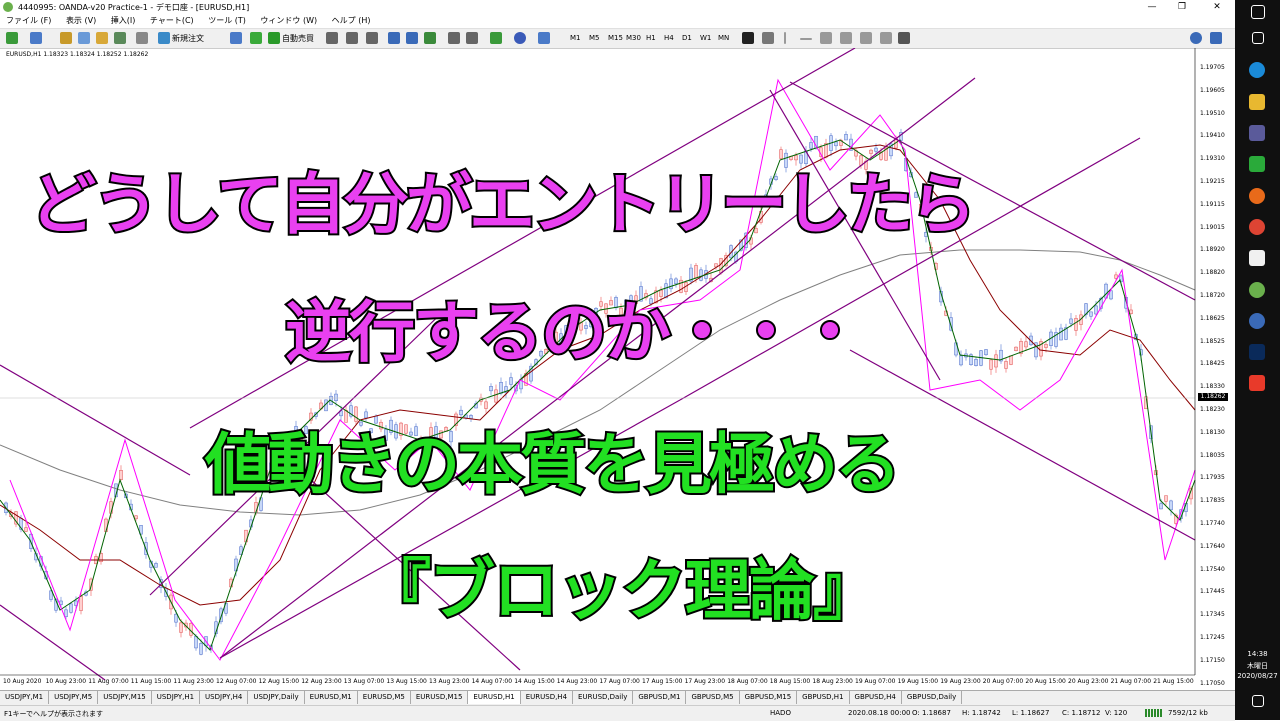 The height and width of the screenshot is (721, 1280). What do you see at coordinates (412, 38) in the screenshot?
I see `zoom-out-icon` at bounding box center [412, 38].